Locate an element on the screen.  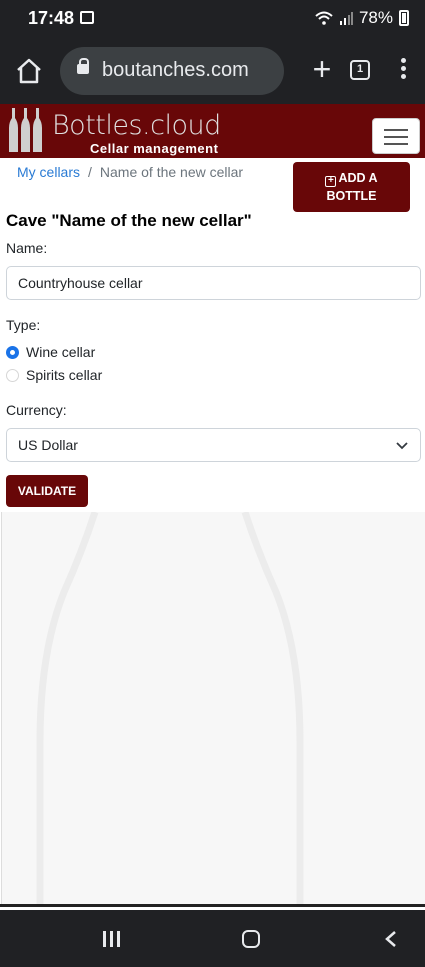
validate-button: VALIDATE is located at coordinates (47, 491).